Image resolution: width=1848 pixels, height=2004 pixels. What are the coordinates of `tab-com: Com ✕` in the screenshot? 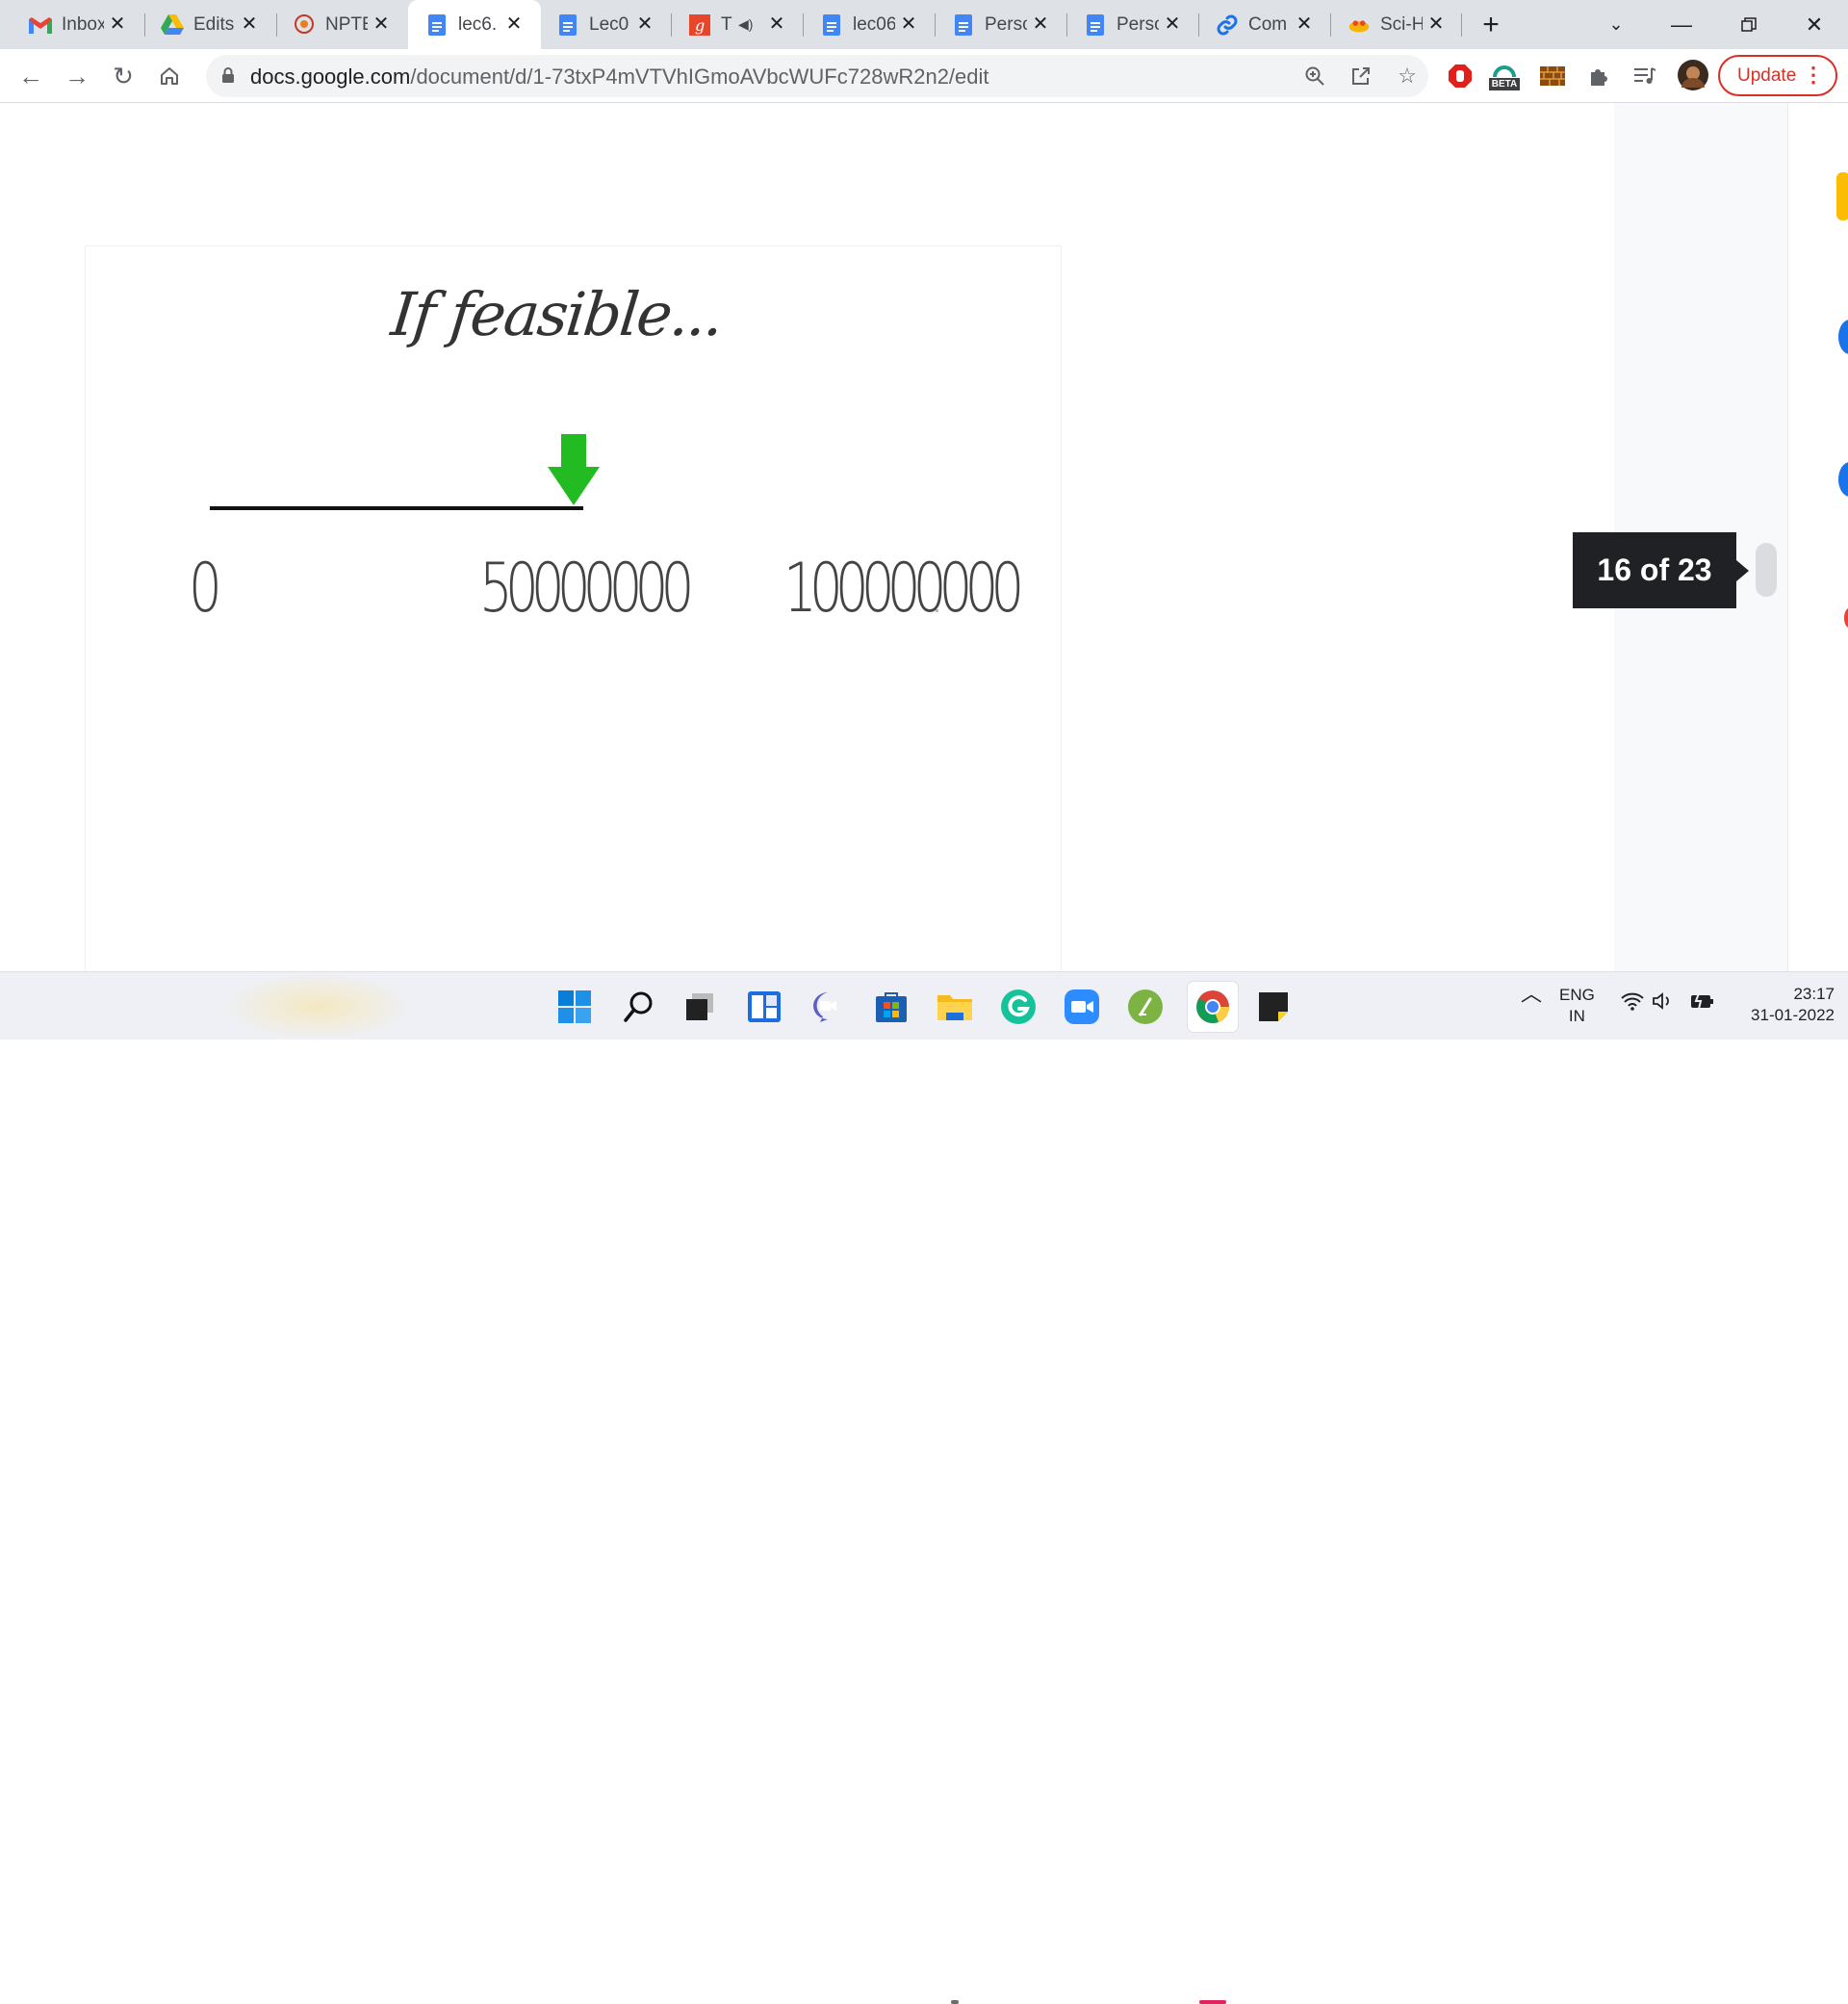 It's located at (1259, 24).